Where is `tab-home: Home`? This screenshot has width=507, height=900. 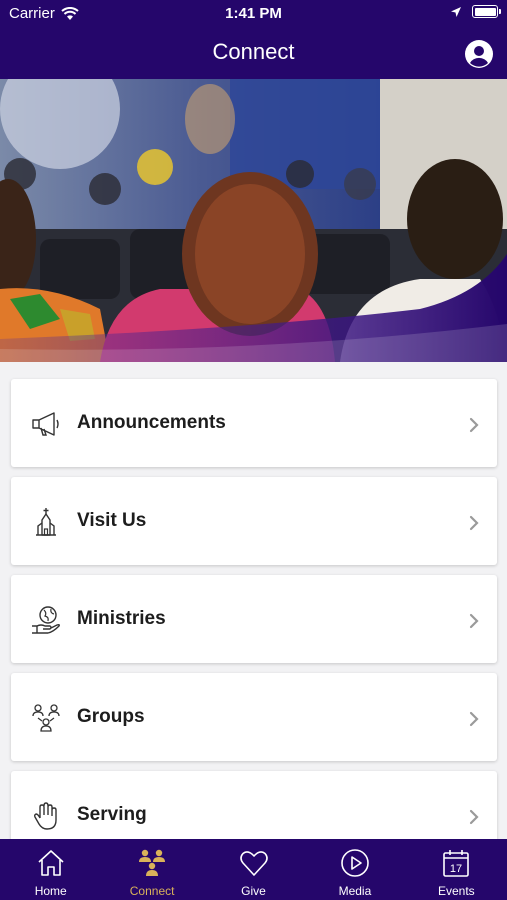 tab-home: Home is located at coordinates (50, 869).